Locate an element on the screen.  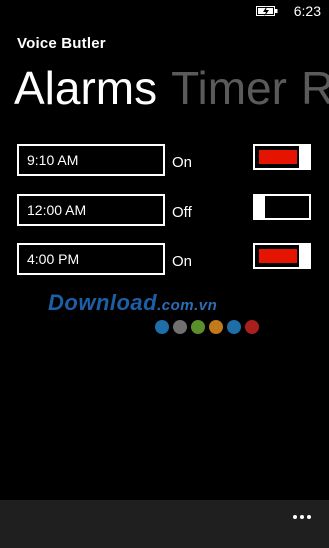
alarm-row: 9:10 AM On is located at coordinates (167, 161).